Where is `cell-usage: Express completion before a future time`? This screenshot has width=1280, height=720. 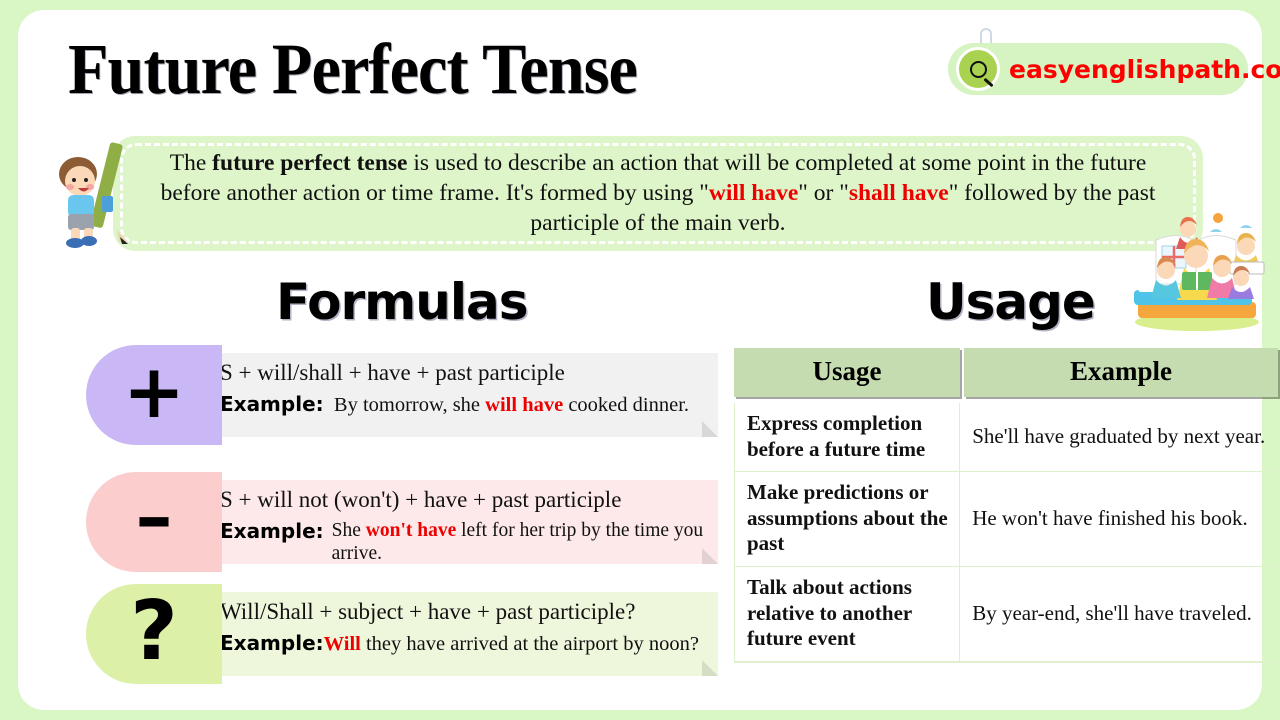 cell-usage: Express completion before a future time is located at coordinates (848, 437).